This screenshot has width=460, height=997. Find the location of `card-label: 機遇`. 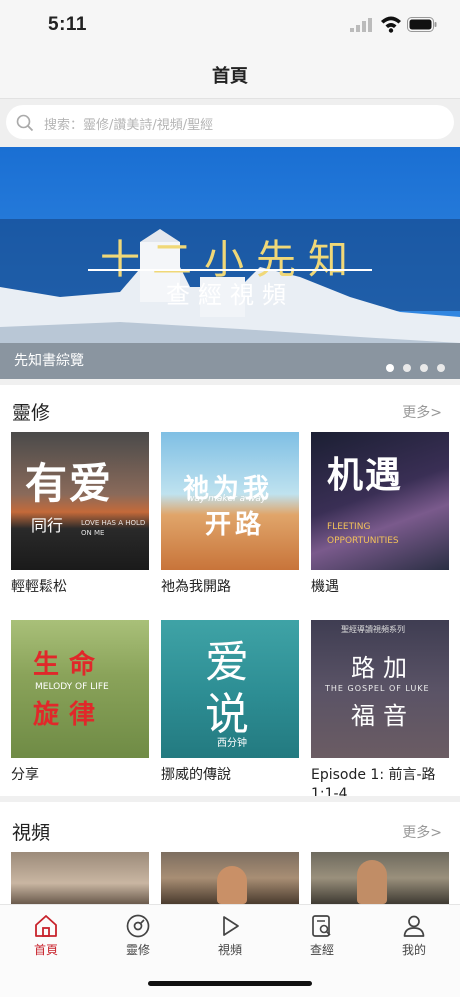

card-label: 機遇 is located at coordinates (325, 587).